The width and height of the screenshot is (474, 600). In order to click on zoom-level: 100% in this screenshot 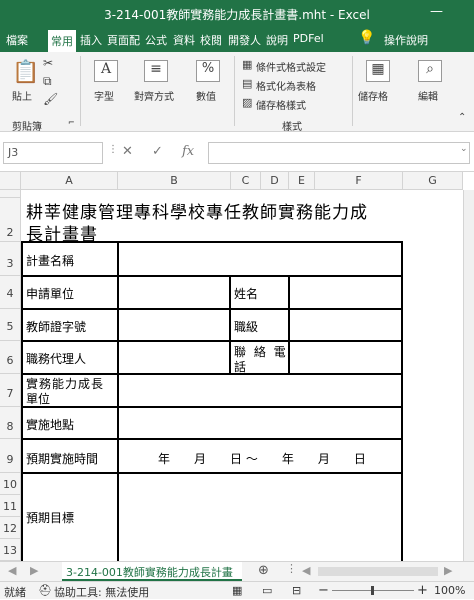, I will do `click(449, 590)`.